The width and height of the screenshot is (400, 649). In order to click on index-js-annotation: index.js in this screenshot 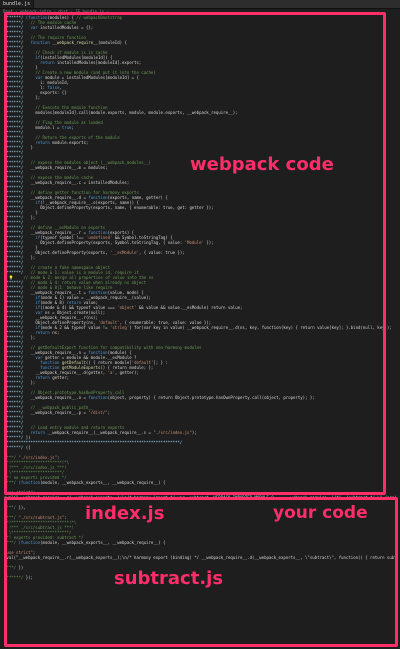, I will do `click(125, 513)`.